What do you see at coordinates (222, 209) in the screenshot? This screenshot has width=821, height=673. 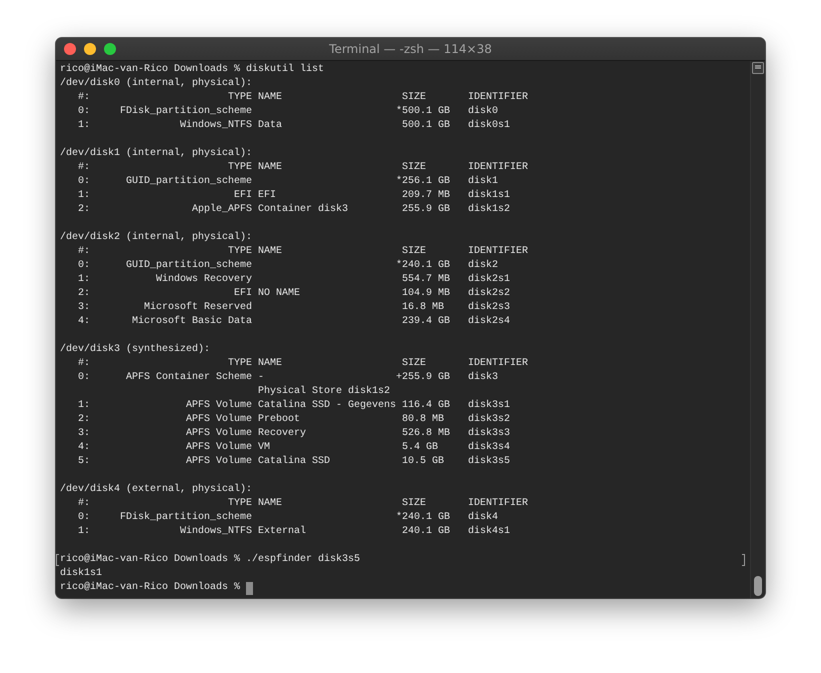 I see `type-cell: Apple_APFS` at bounding box center [222, 209].